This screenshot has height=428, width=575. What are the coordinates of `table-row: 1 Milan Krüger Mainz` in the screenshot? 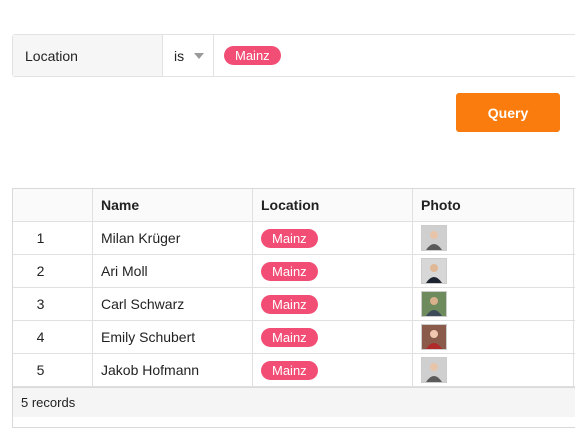 It's located at (294, 238).